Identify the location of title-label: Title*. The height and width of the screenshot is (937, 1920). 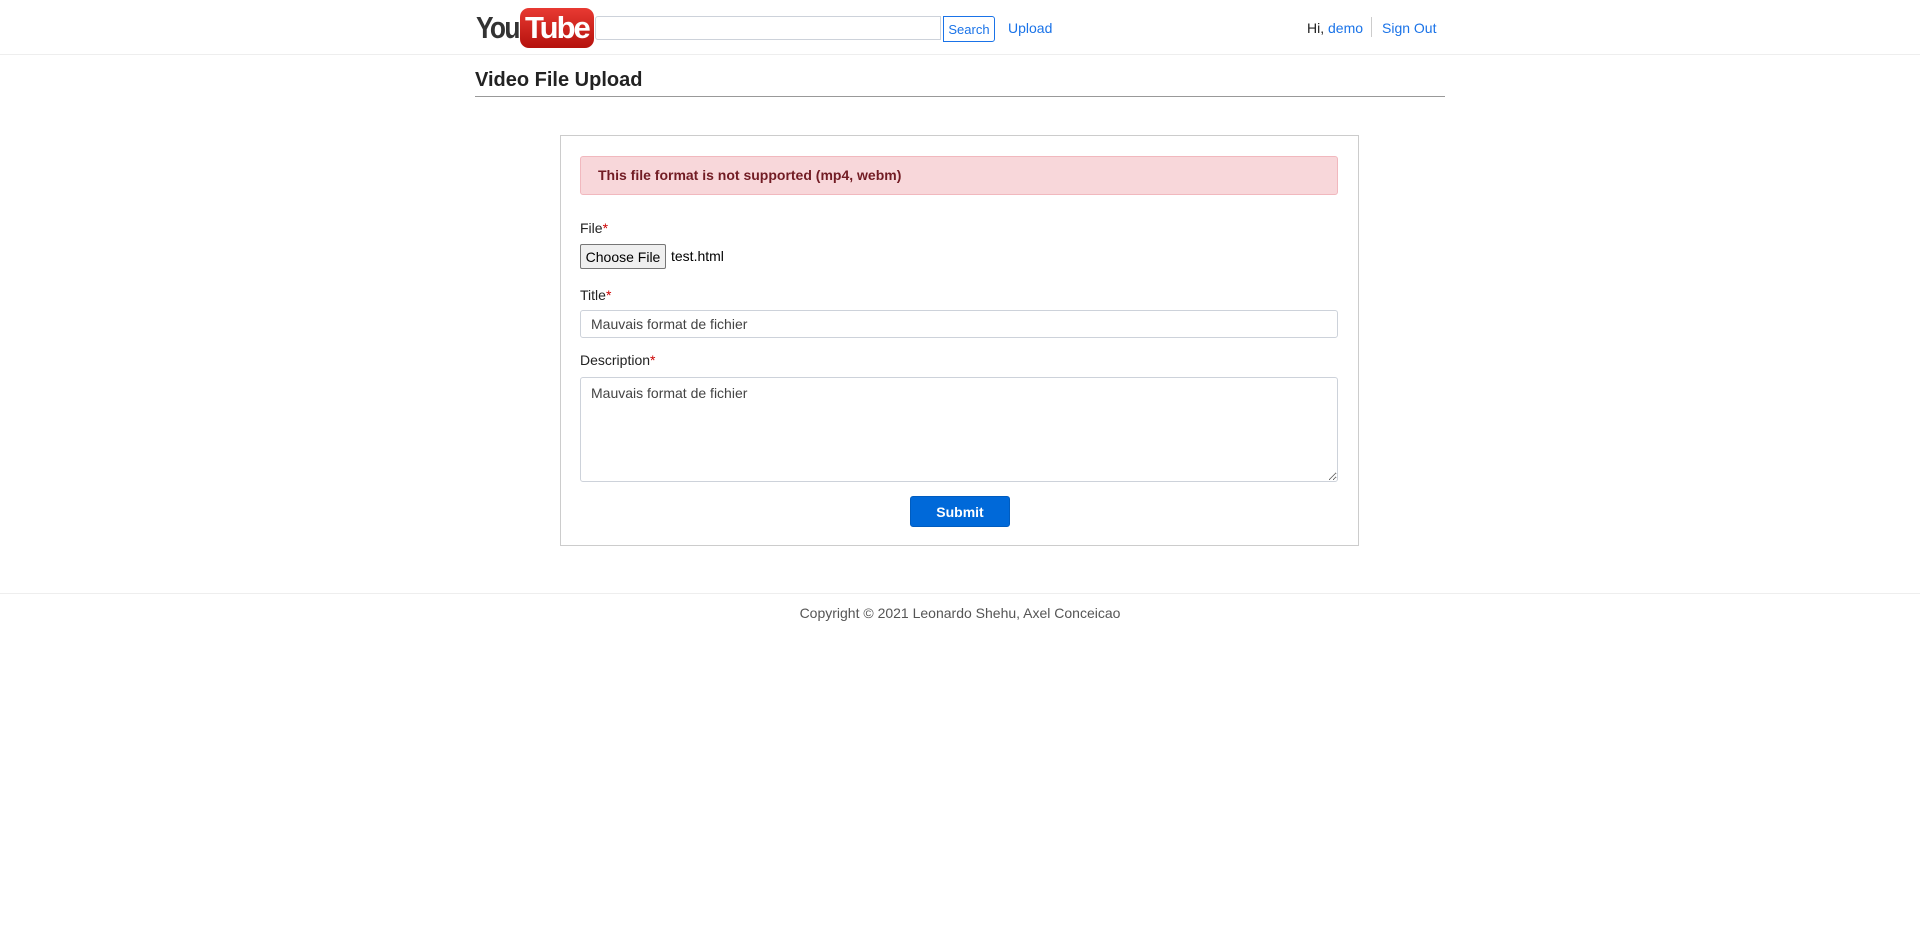
(595, 295).